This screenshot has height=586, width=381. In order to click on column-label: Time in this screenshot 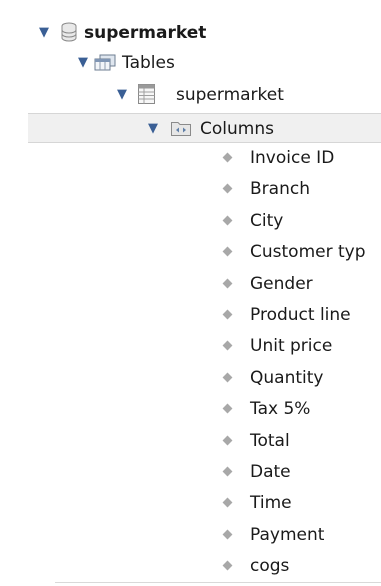, I will do `click(271, 503)`.